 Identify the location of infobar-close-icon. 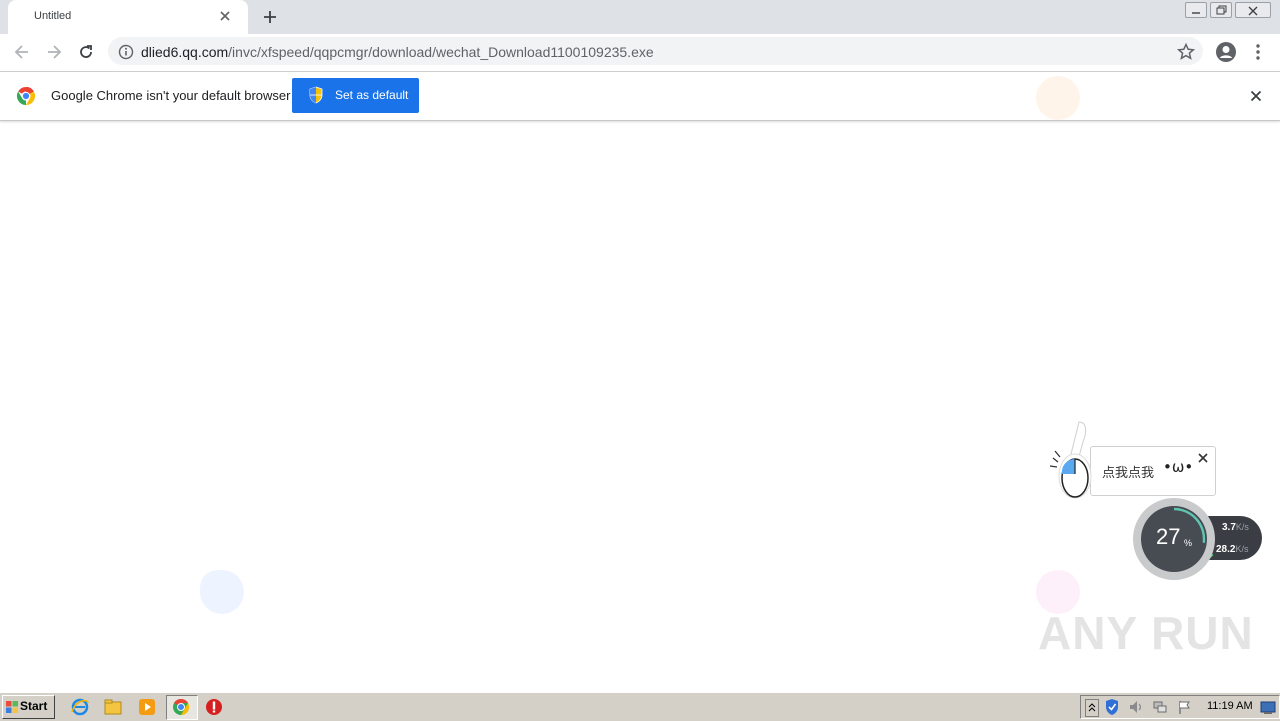
(1256, 96).